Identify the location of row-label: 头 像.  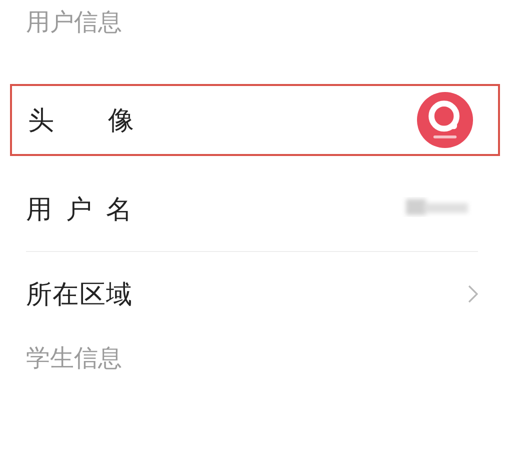
(81, 121).